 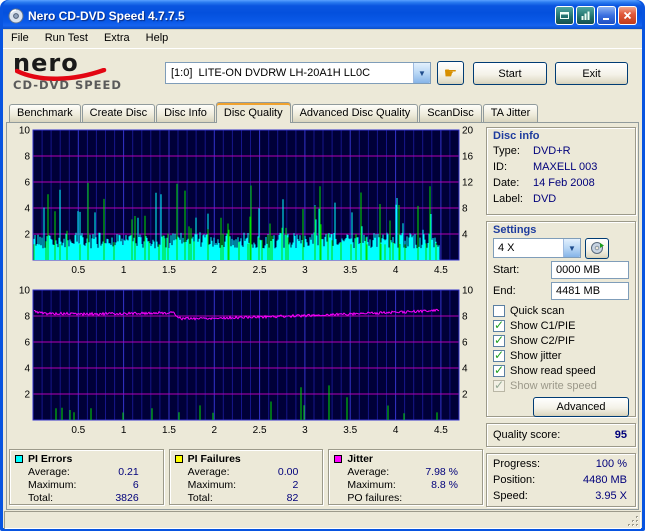 What do you see at coordinates (86, 459) in the screenshot?
I see `pi-errors-legend: PI Errors` at bounding box center [86, 459].